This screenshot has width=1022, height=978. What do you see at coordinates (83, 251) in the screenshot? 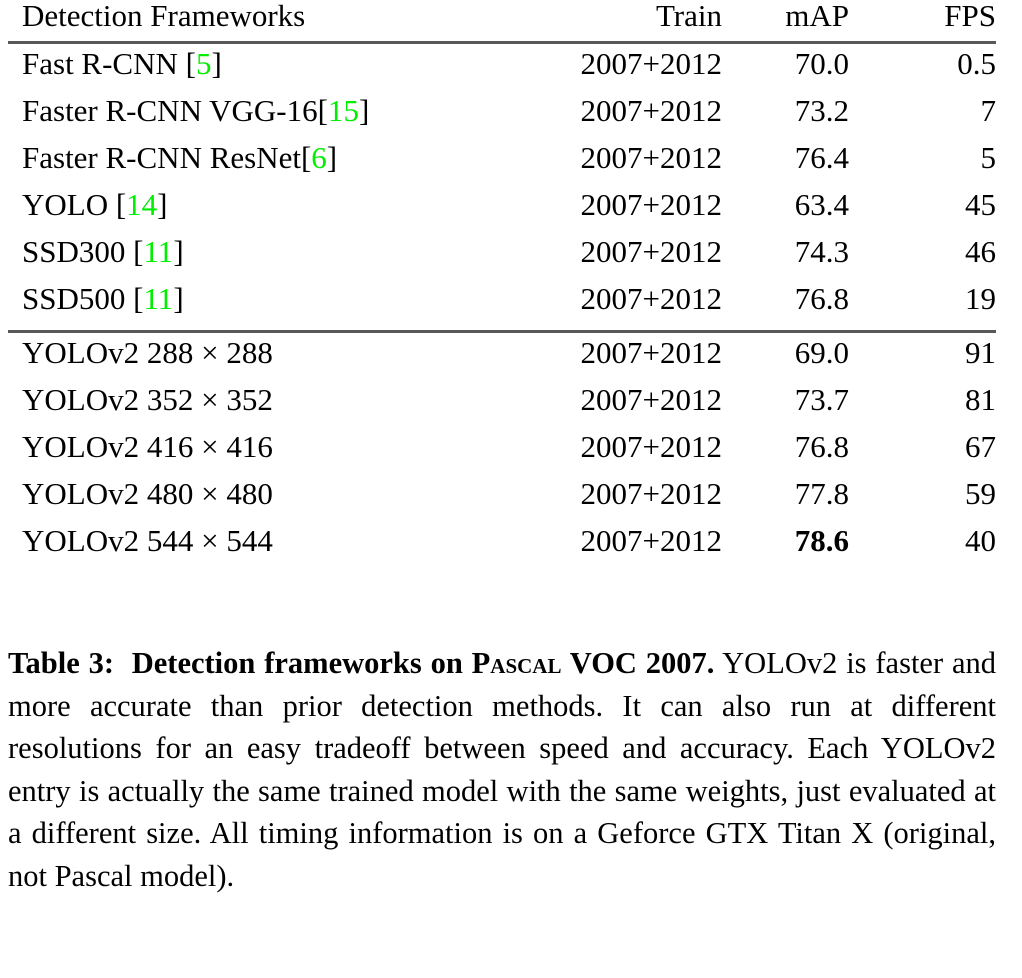
I see `framework-name-text: SSD300 [` at bounding box center [83, 251].